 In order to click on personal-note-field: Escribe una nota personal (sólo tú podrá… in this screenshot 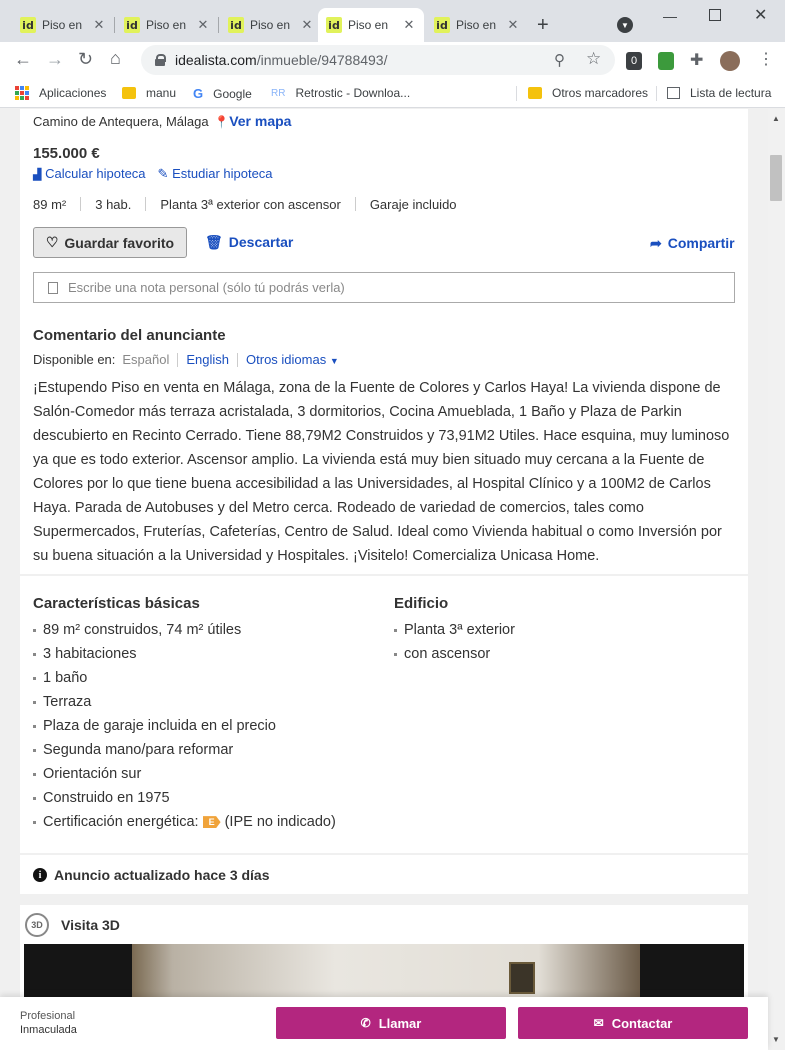, I will do `click(384, 287)`.